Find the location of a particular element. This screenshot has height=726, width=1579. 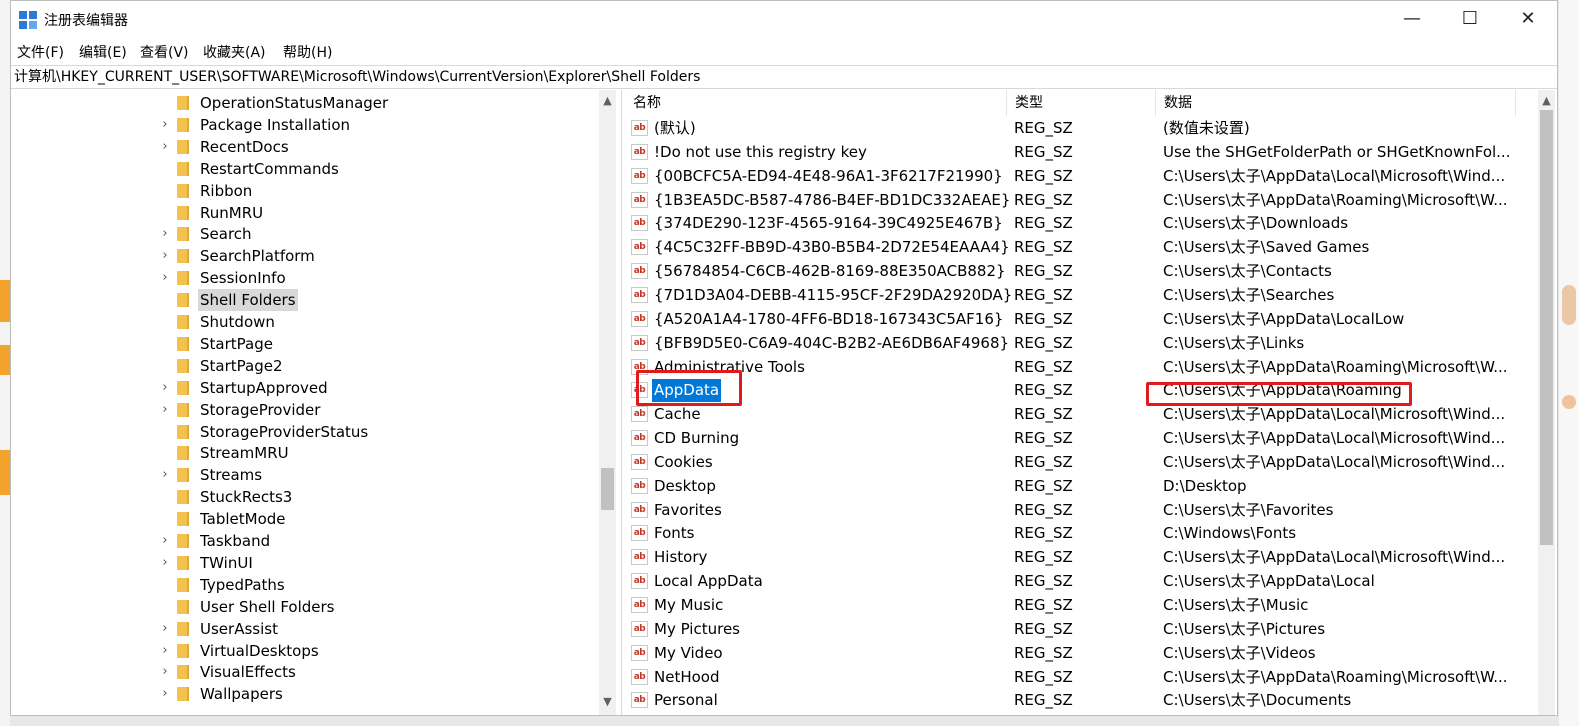

tree-item: › StorageProvider is located at coordinates (306, 410).